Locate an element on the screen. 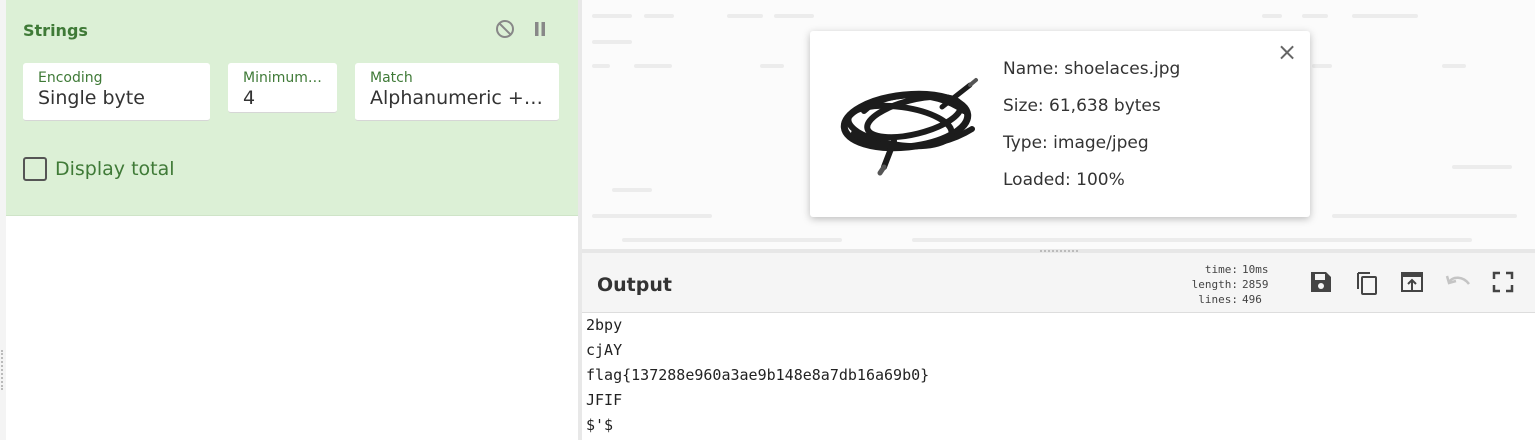  output-line: JFIF is located at coordinates (604, 400).